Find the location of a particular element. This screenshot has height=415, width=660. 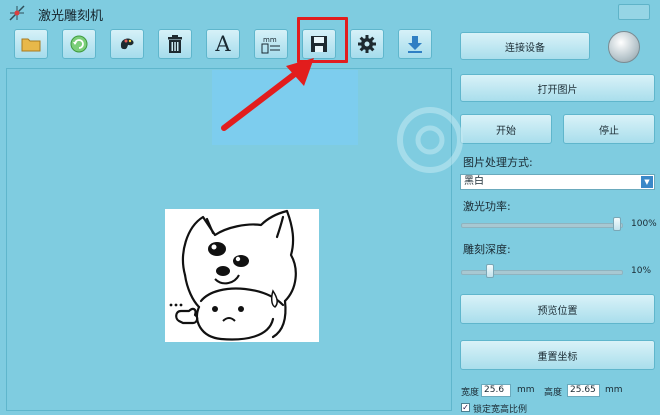

trash-icon is located at coordinates (175, 44).